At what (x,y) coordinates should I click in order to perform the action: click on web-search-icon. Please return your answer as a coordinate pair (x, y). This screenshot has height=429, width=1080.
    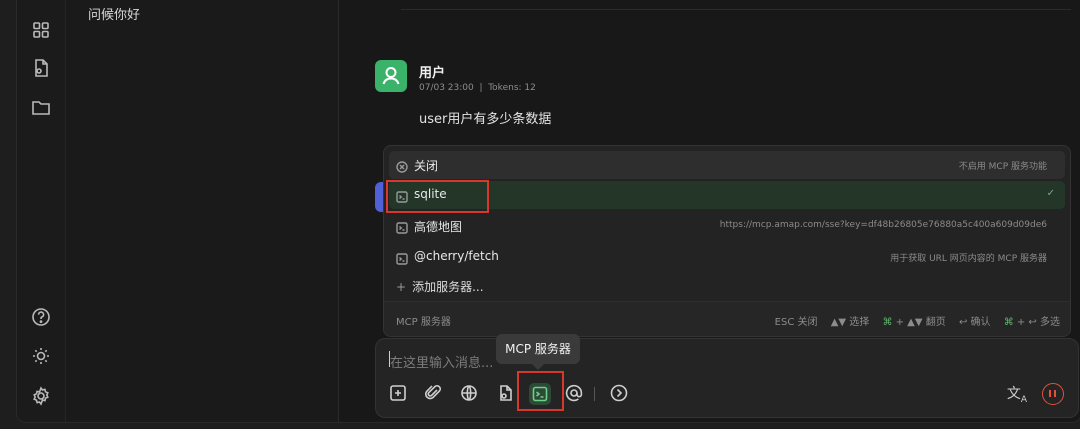
    Looking at the image, I should click on (470, 394).